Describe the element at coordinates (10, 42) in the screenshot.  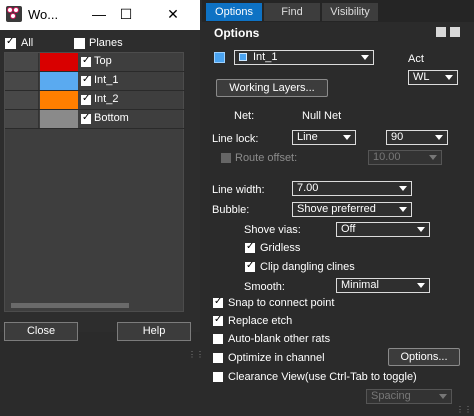
I see `all-checkbox` at that location.